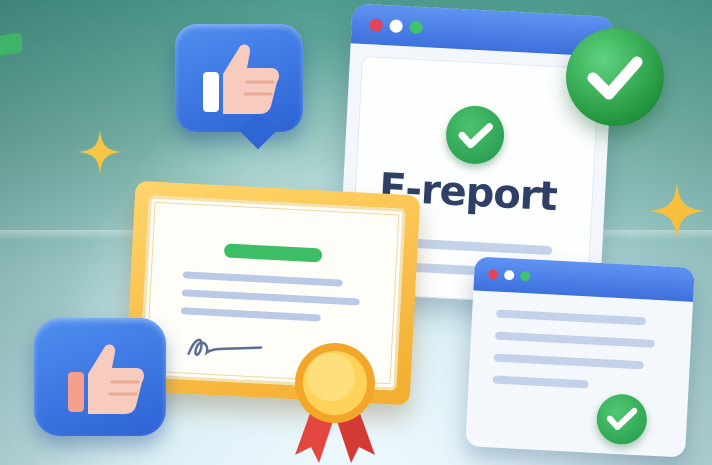  What do you see at coordinates (225, 347) in the screenshot?
I see `signature-icon` at bounding box center [225, 347].